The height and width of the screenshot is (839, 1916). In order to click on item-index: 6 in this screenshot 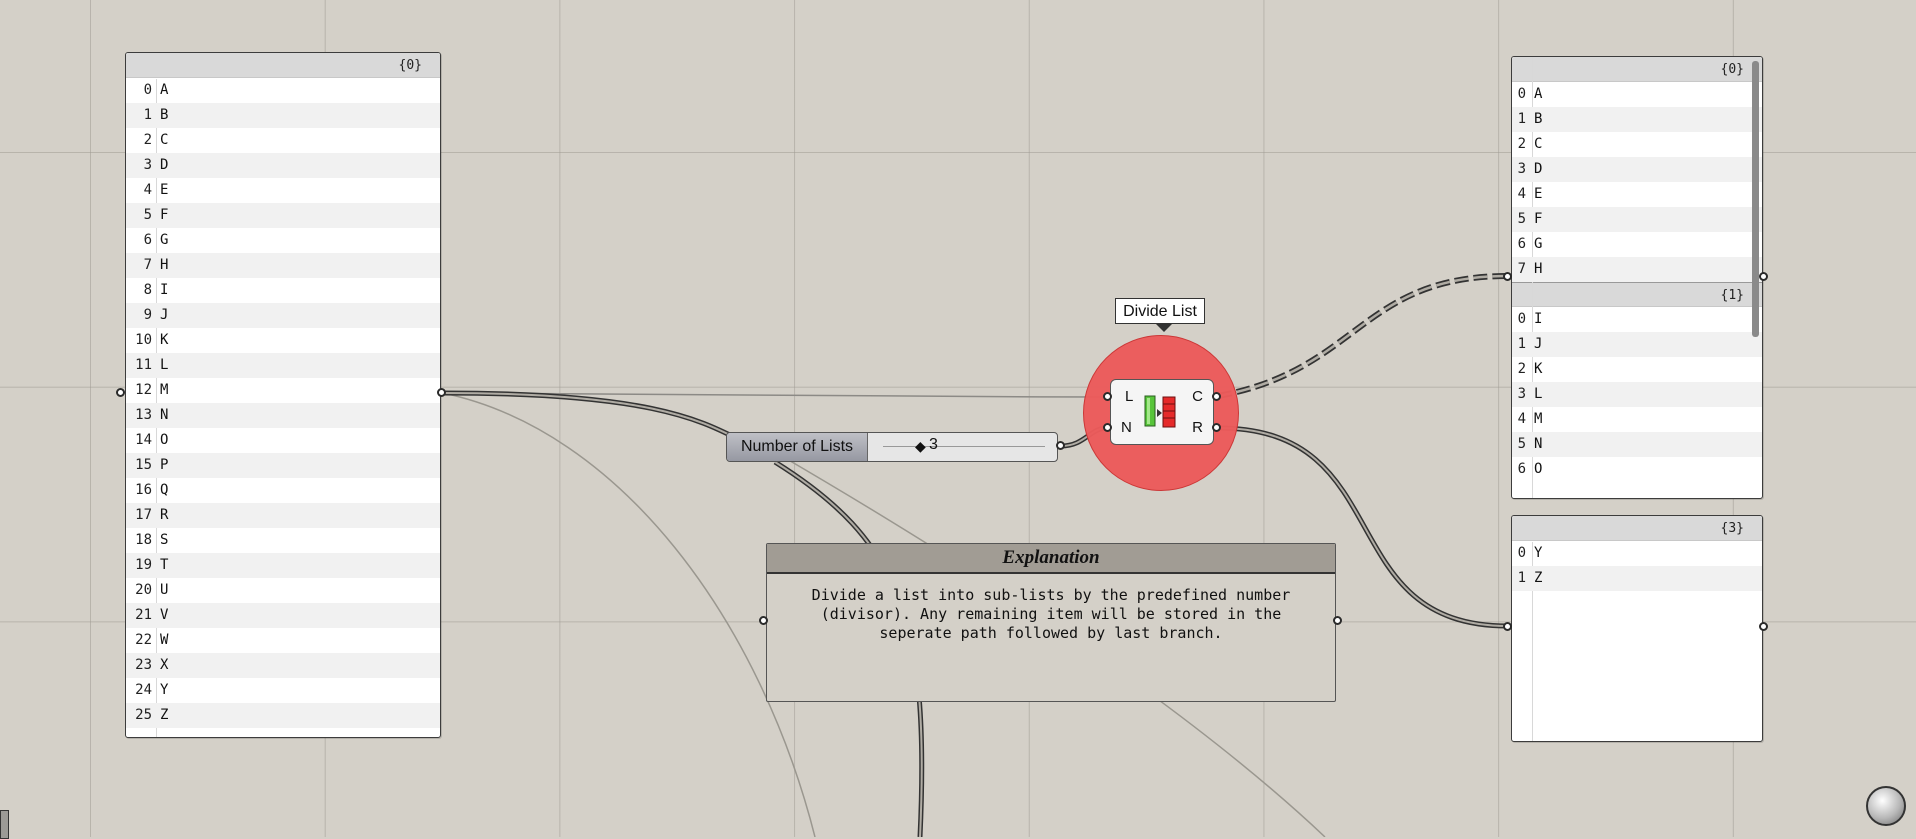, I will do `click(1521, 469)`.